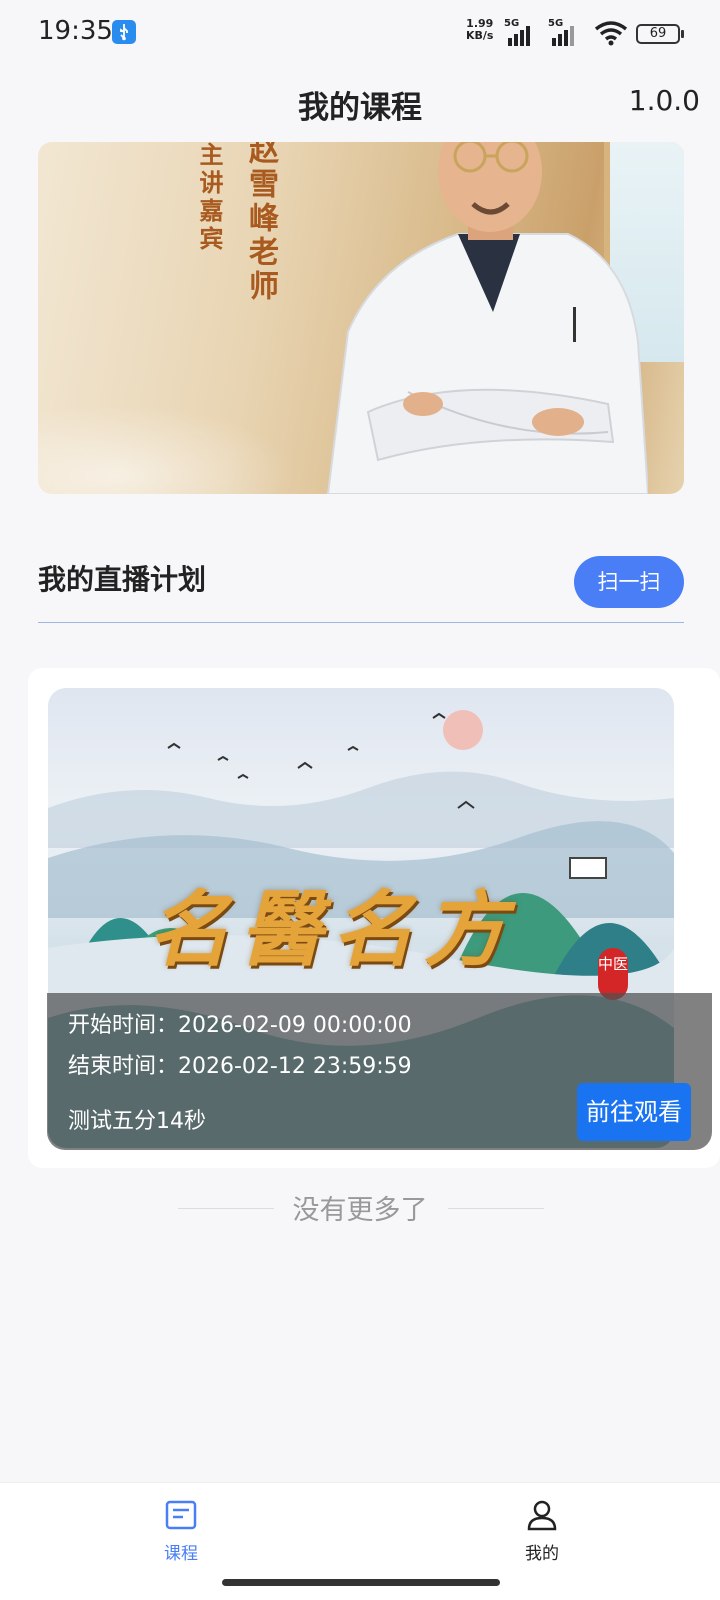 The width and height of the screenshot is (720, 1600). I want to click on status-time: 19:35, so click(75, 31).